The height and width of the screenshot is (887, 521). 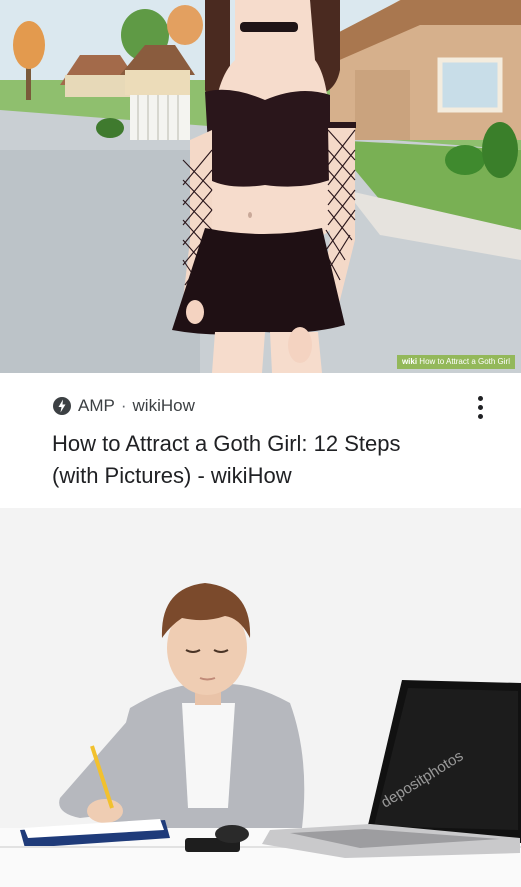 I want to click on wikihow-watermark: wiki How to Attract a Goth Girl, so click(x=455, y=362).